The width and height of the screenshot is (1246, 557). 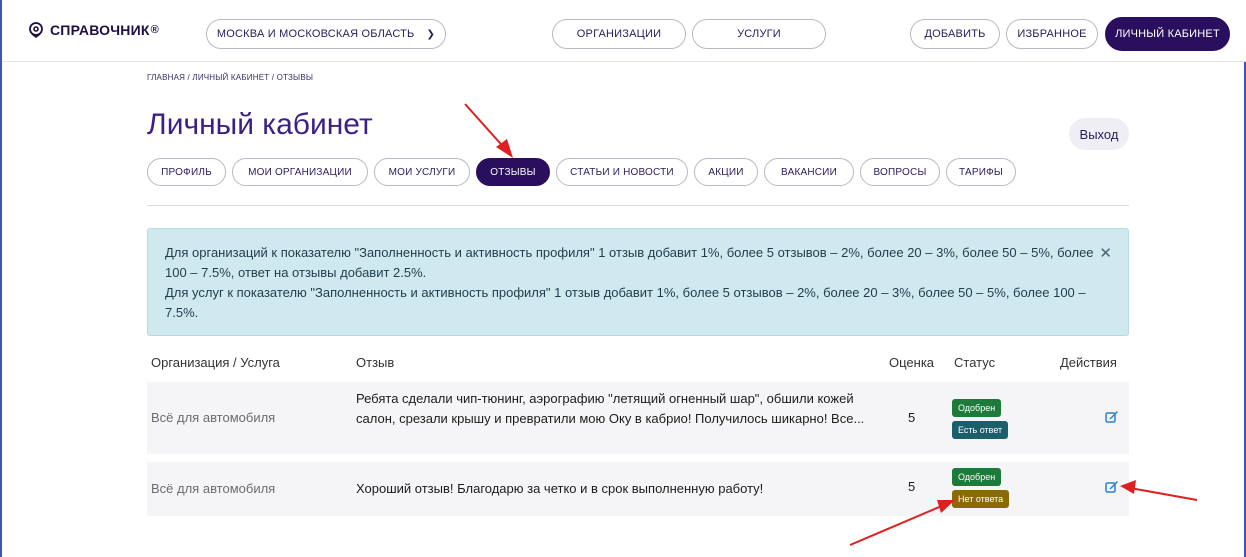 What do you see at coordinates (230, 77) in the screenshot?
I see `breadcrumb: ГЛАВНАЯ / ЛИЧНЫЙ КАБИНЕТ / ОТЗЫВЫ` at bounding box center [230, 77].